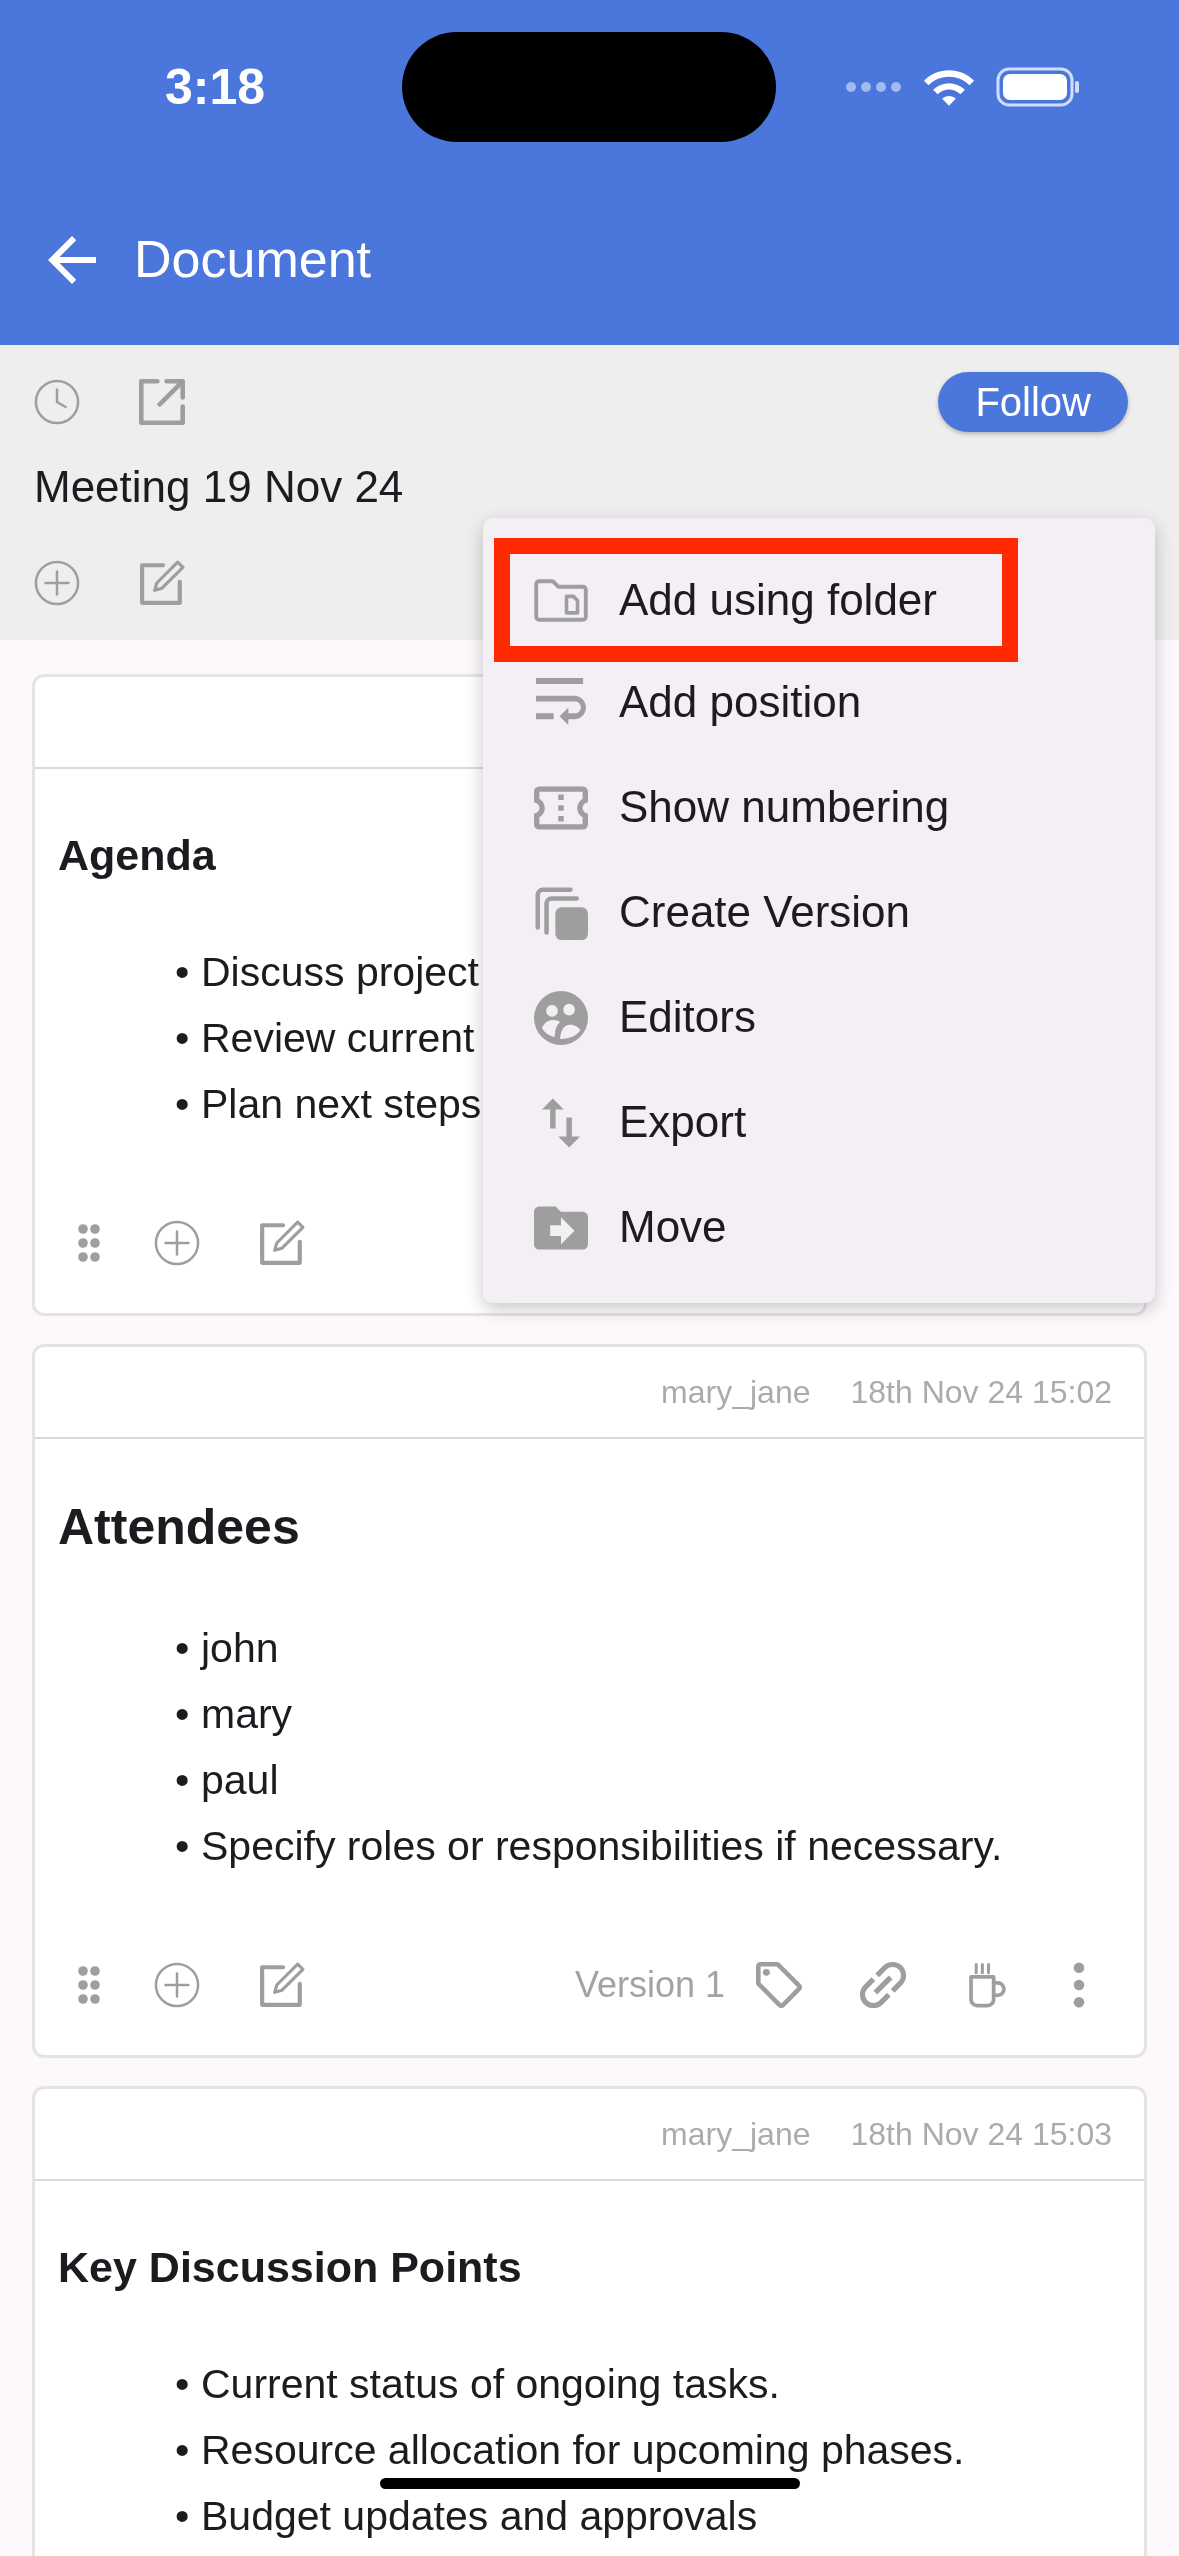 This screenshot has width=1179, height=2556. What do you see at coordinates (981, 2134) in the screenshot?
I see `timestamp: 18th Nov 24 15:03` at bounding box center [981, 2134].